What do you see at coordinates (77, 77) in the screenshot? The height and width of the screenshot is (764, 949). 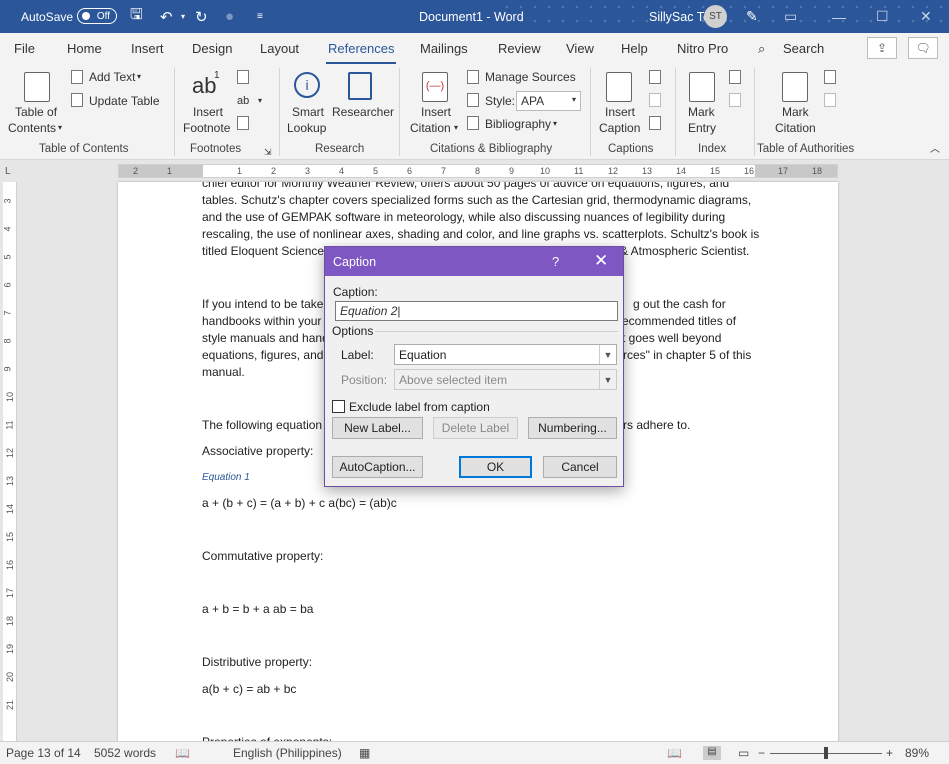 I see `add-text-icon` at bounding box center [77, 77].